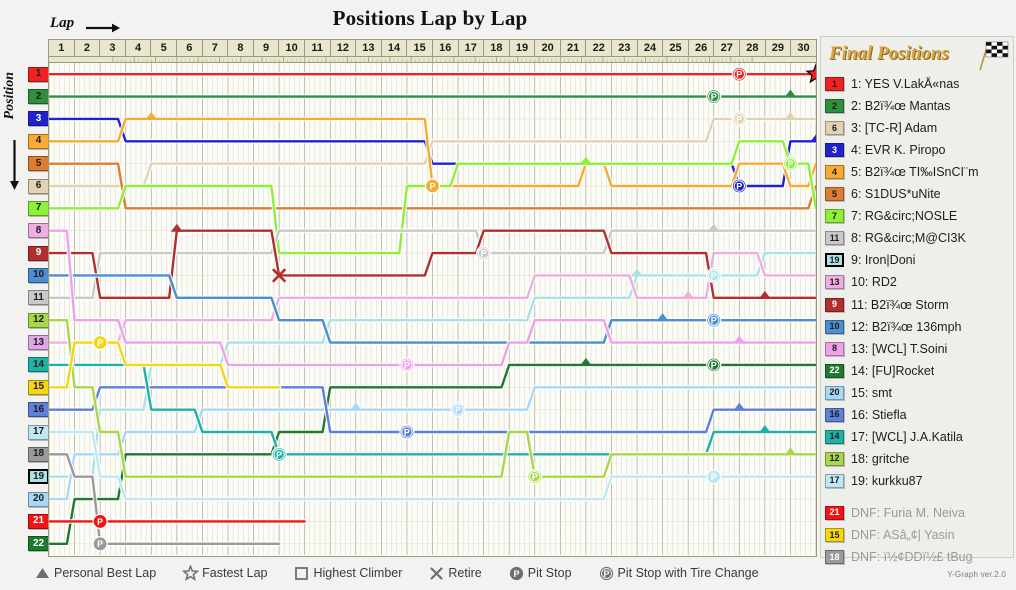 The width and height of the screenshot is (1016, 590). Describe the element at coordinates (523, 48) in the screenshot. I see `lap-tick-19: 19` at that location.